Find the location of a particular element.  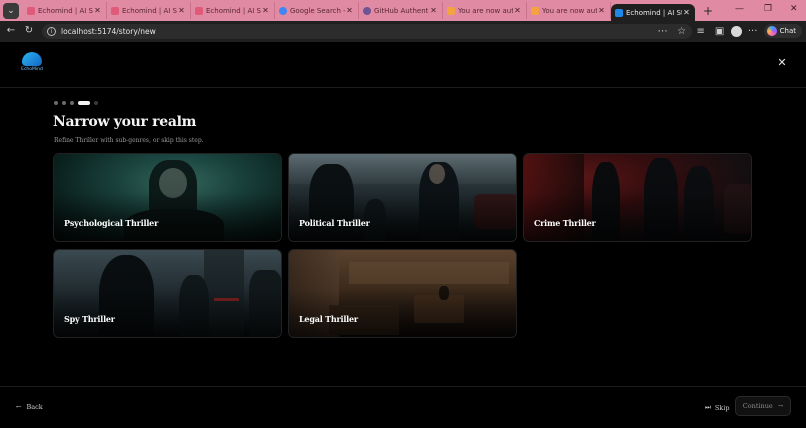

browser-tab: GitHub Authenticat ✕ is located at coordinates (401, 10).